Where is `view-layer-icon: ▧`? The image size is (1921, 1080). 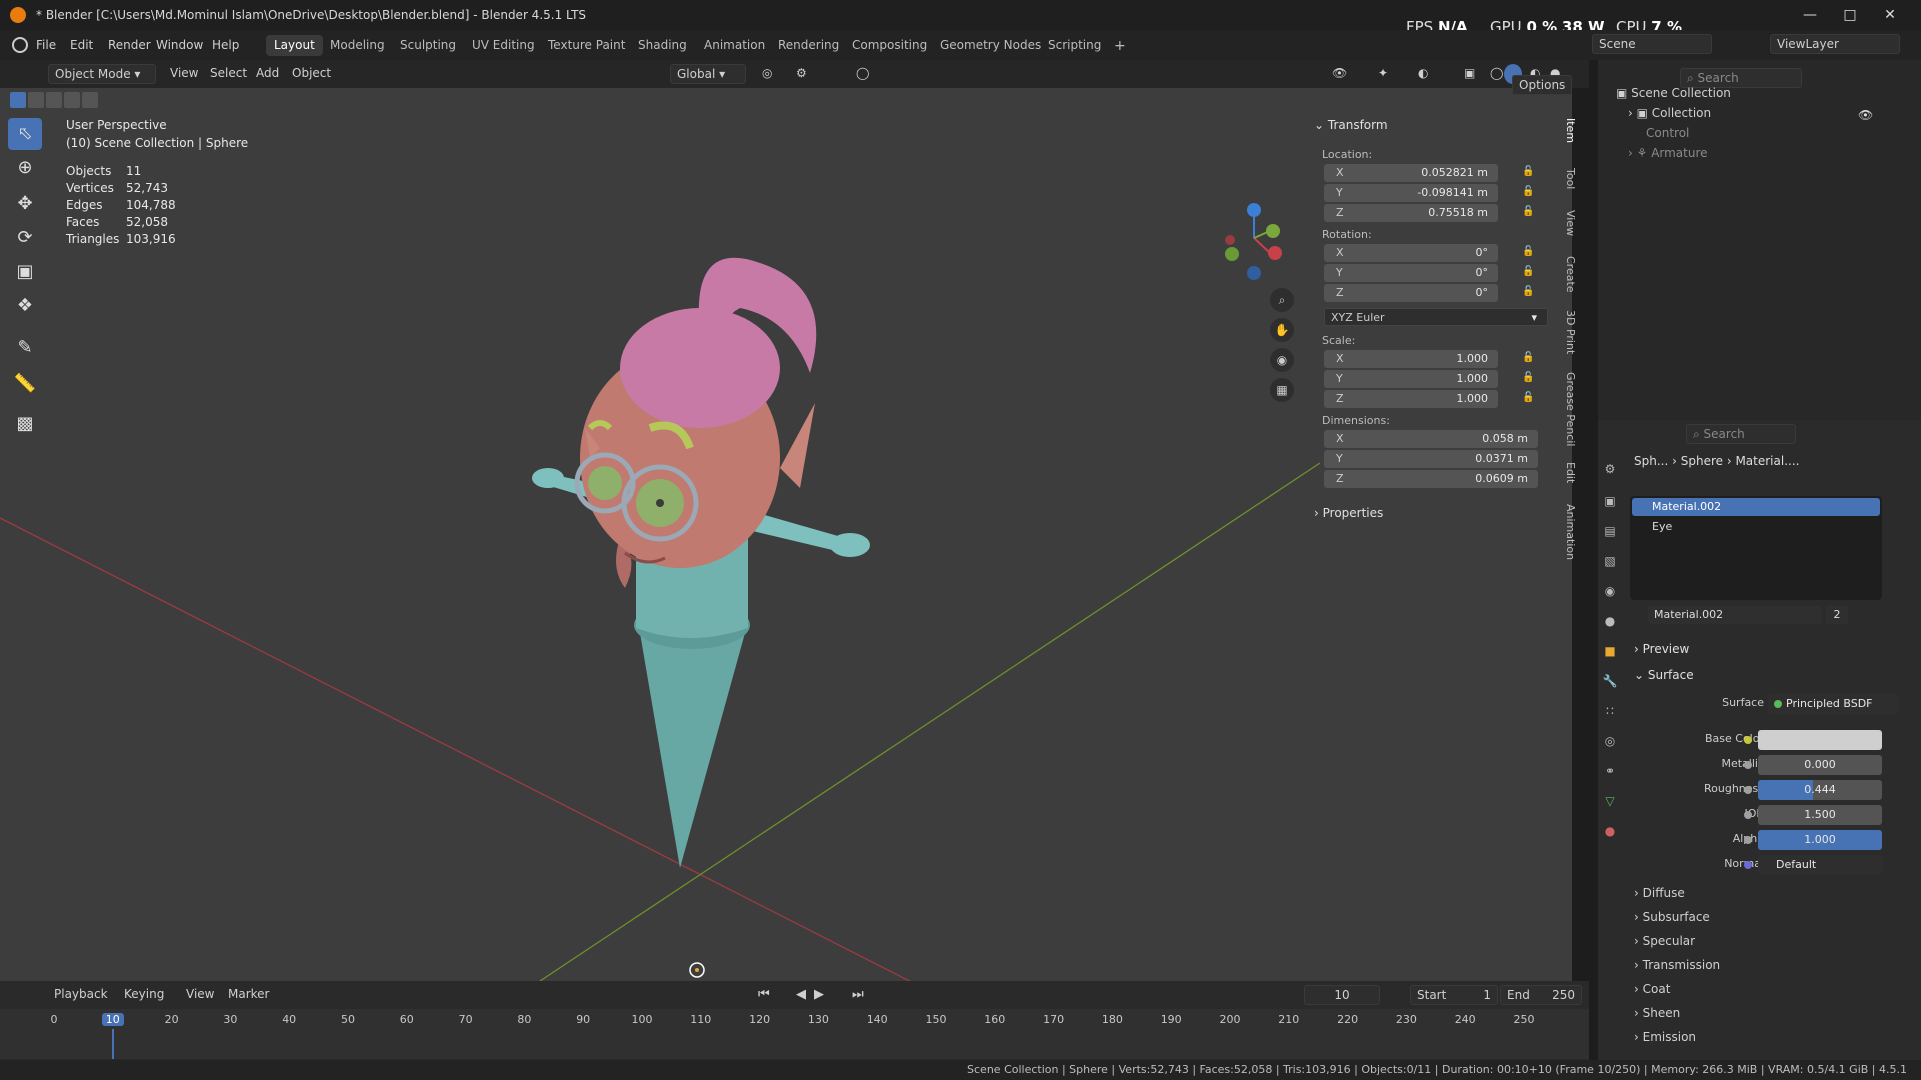 view-layer-icon: ▧ is located at coordinates (1610, 562).